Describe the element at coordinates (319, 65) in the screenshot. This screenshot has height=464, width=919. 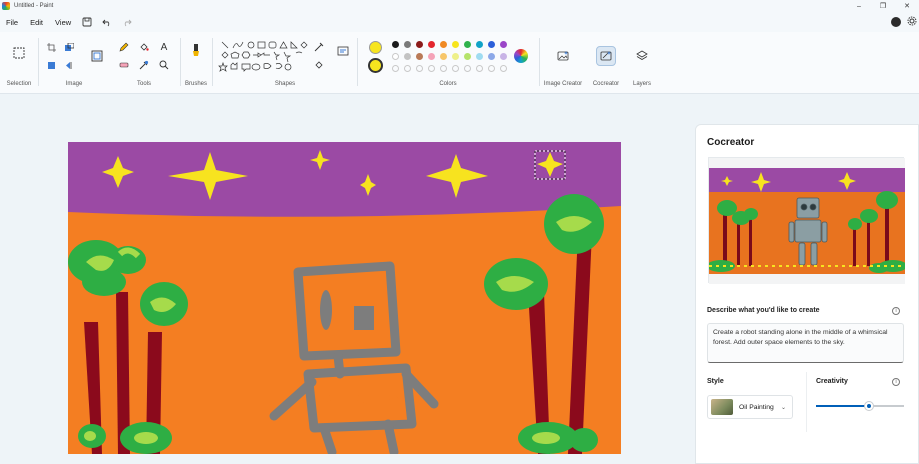
I see `shape-fill-icon` at that location.